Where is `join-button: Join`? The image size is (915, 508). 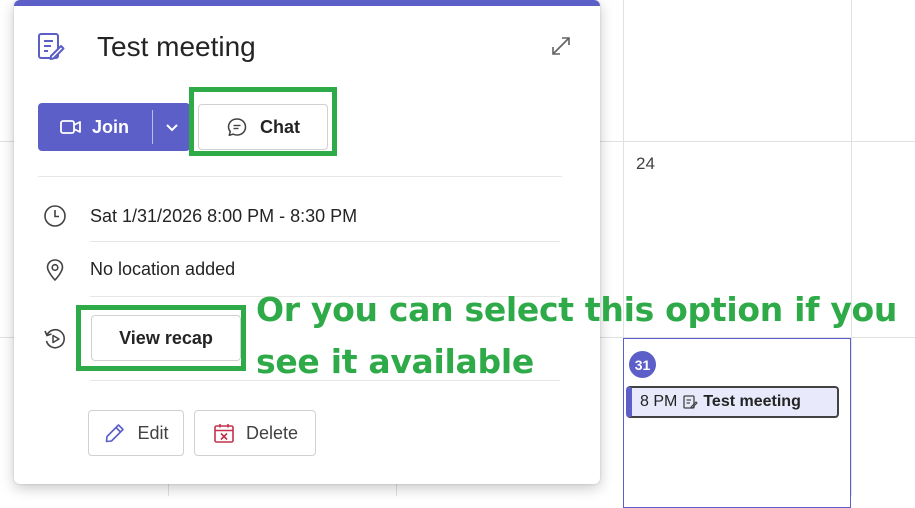 join-button: Join is located at coordinates (114, 127).